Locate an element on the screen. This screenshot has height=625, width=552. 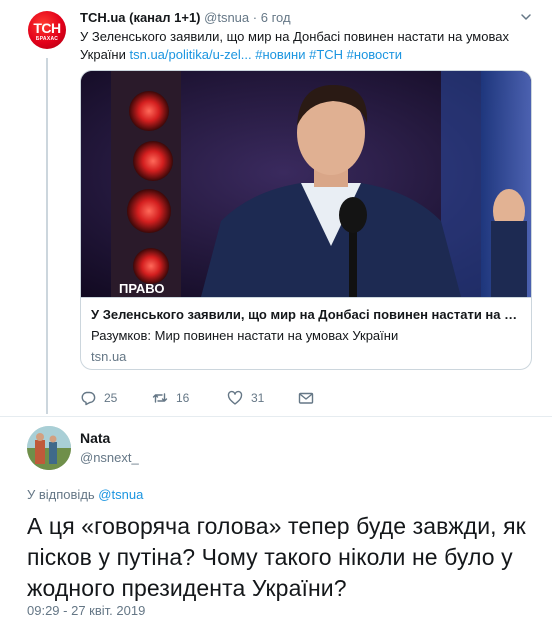
avatar-logo-text: ТСН is located at coordinates (47, 28).